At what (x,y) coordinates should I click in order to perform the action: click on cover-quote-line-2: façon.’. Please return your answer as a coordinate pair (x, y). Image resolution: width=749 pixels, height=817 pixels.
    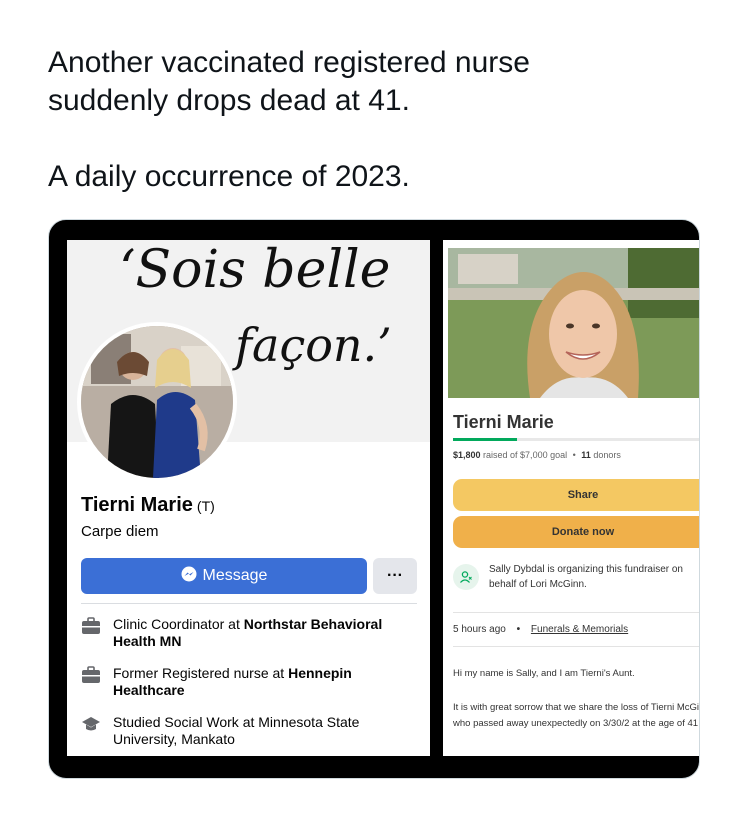
    Looking at the image, I should click on (313, 345).